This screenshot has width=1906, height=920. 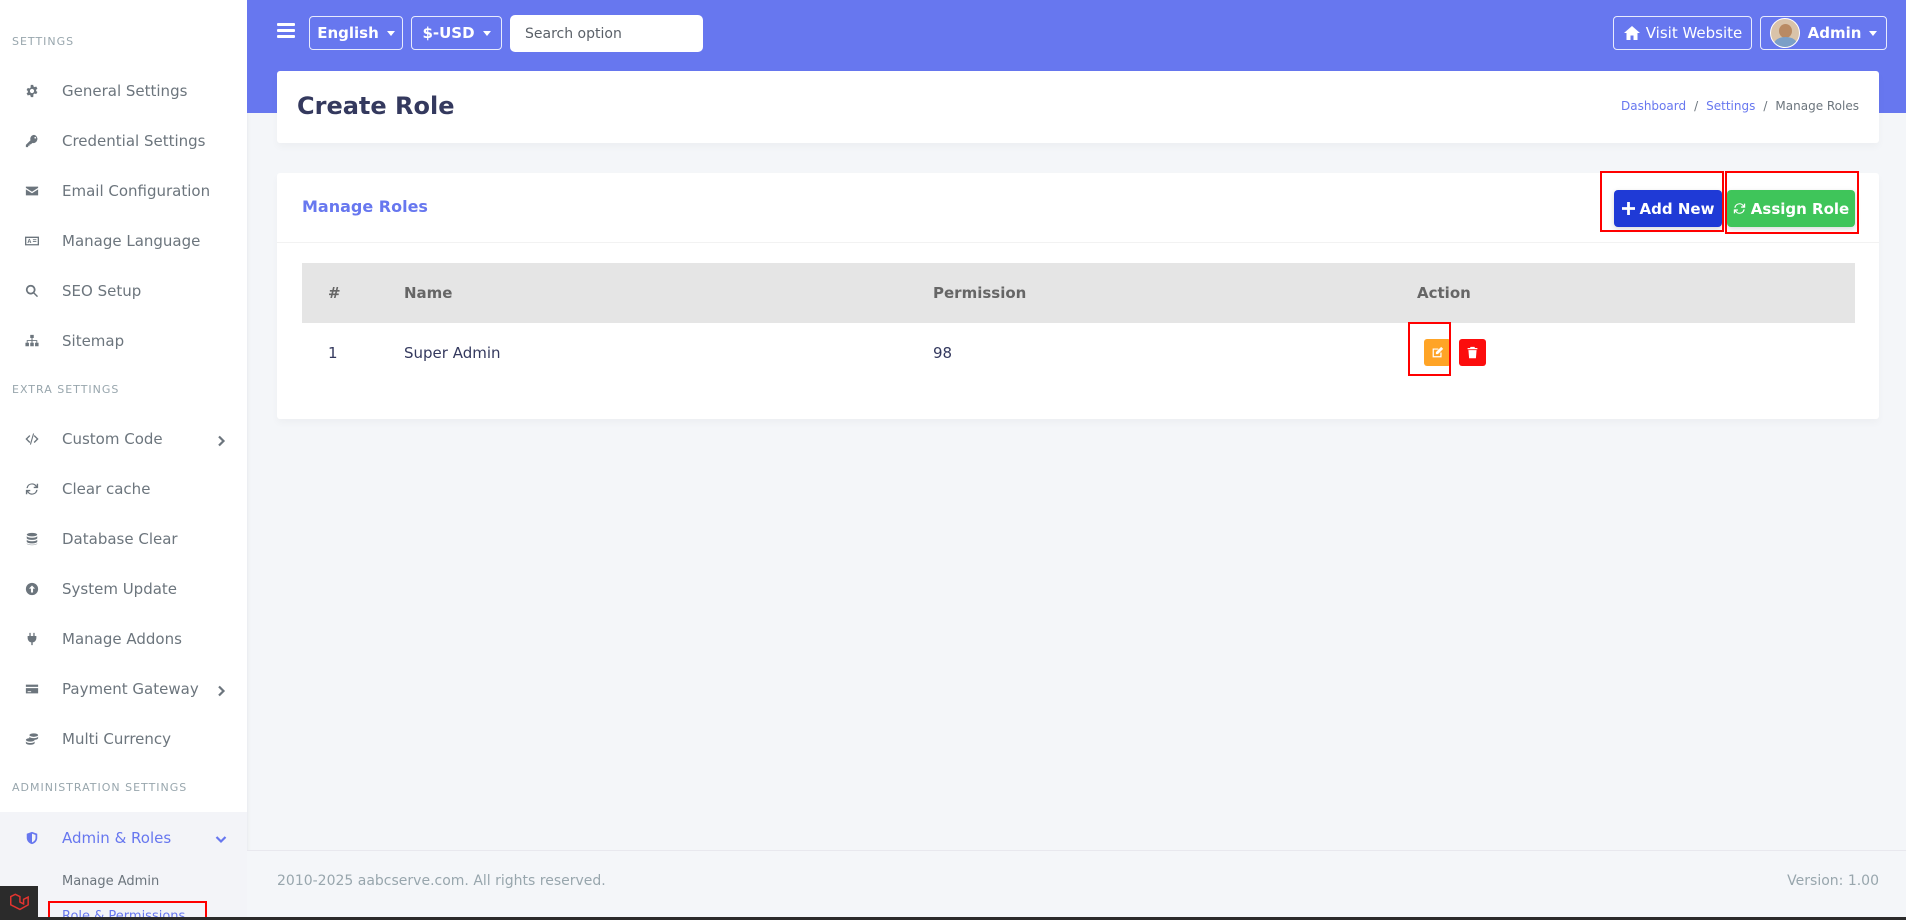 What do you see at coordinates (1472, 352) in the screenshot?
I see `delete-button` at bounding box center [1472, 352].